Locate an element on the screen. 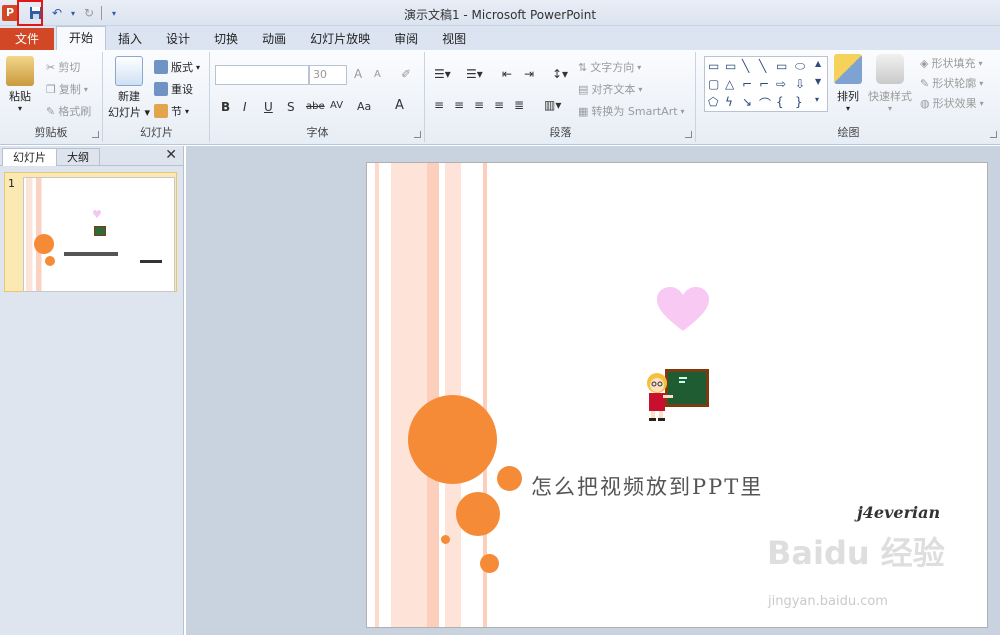 The height and width of the screenshot is (635, 1000). rounded-rect-shape-icon: ▢ is located at coordinates (713, 84).